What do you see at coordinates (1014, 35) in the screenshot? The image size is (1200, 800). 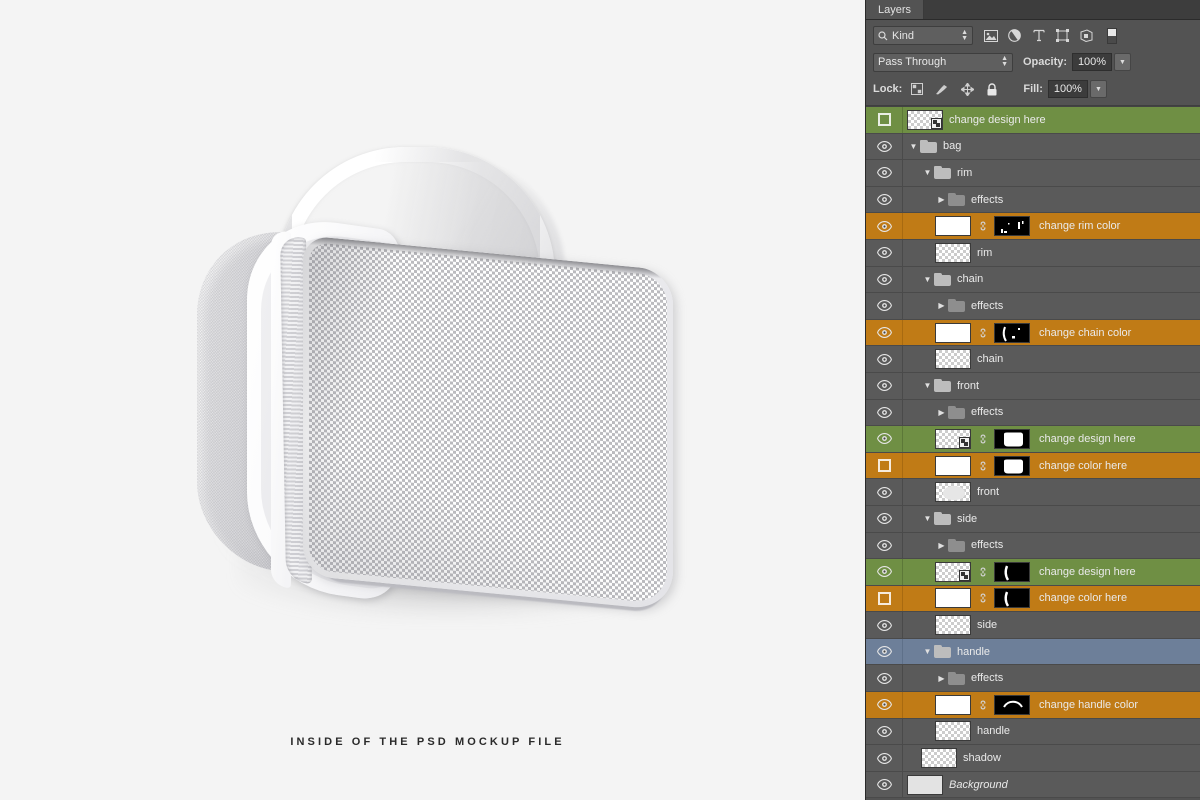 I see `adjustment-filter-icon` at bounding box center [1014, 35].